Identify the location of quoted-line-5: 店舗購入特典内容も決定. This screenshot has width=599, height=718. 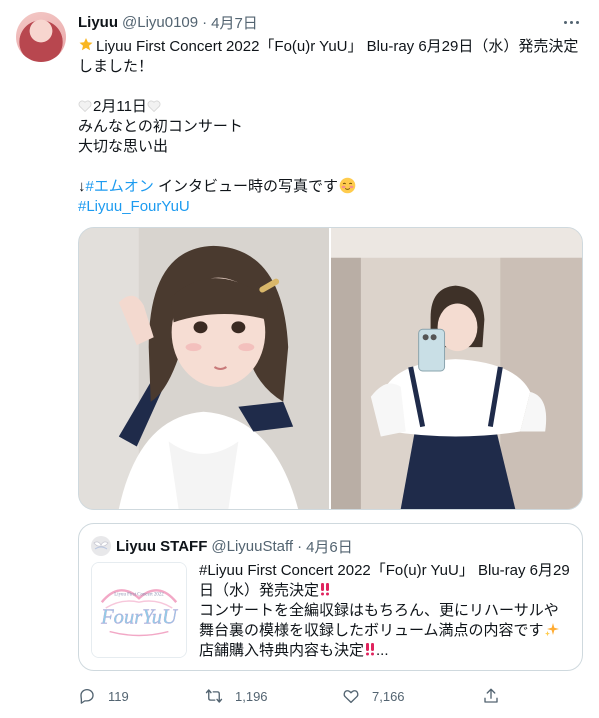
(282, 650).